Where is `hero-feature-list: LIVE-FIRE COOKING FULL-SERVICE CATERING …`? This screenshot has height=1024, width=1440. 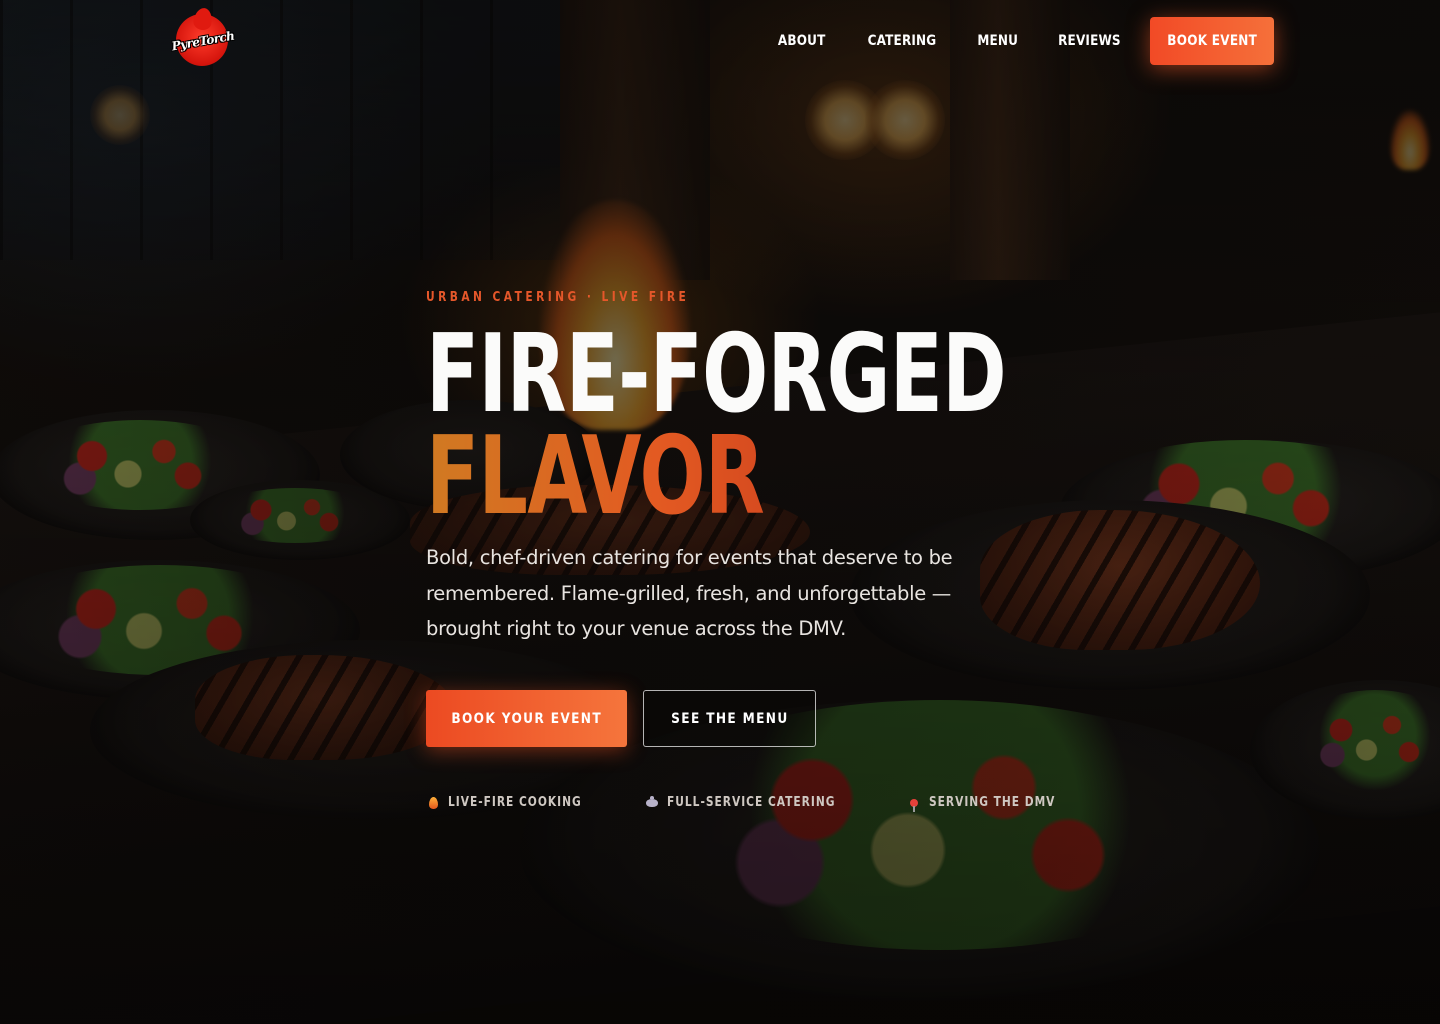 hero-feature-list: LIVE-FIRE COOKING FULL-SERVICE CATERING … is located at coordinates (771, 803).